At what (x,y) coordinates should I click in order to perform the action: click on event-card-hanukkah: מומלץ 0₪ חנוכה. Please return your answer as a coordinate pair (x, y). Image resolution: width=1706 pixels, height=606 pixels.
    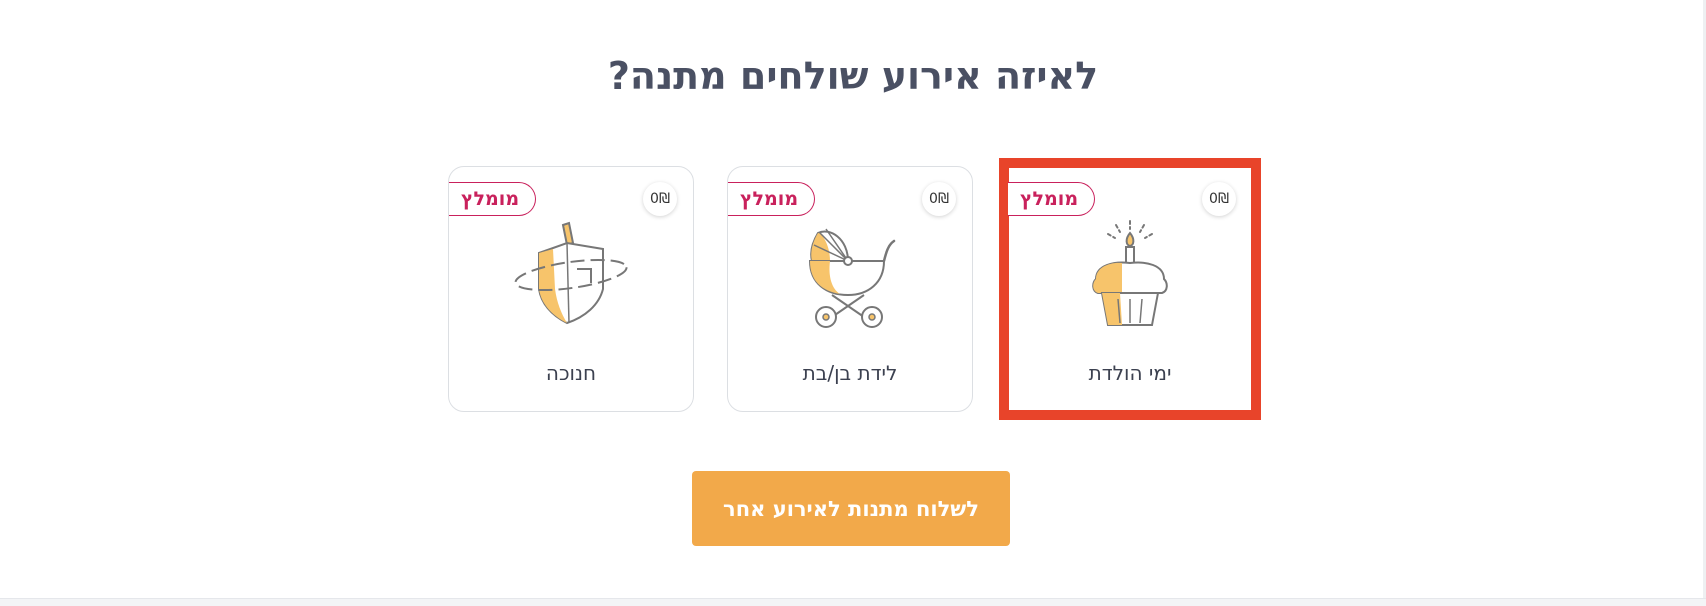
    Looking at the image, I should click on (571, 289).